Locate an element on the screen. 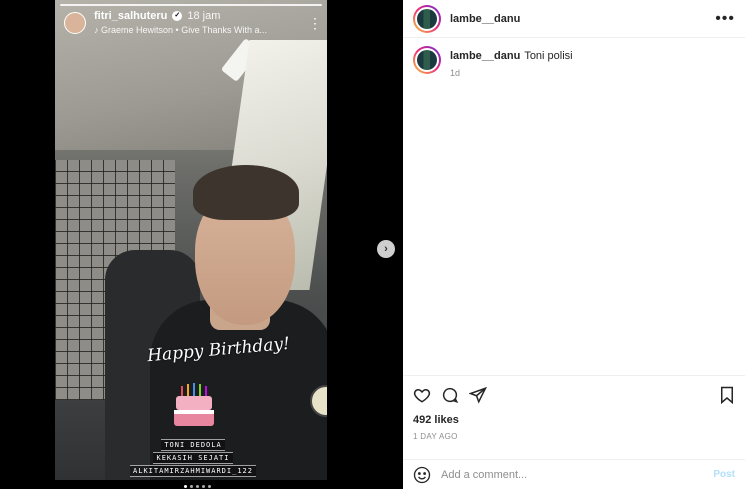 The height and width of the screenshot is (489, 745). post-header: lambe__danu ••• is located at coordinates (574, 19).